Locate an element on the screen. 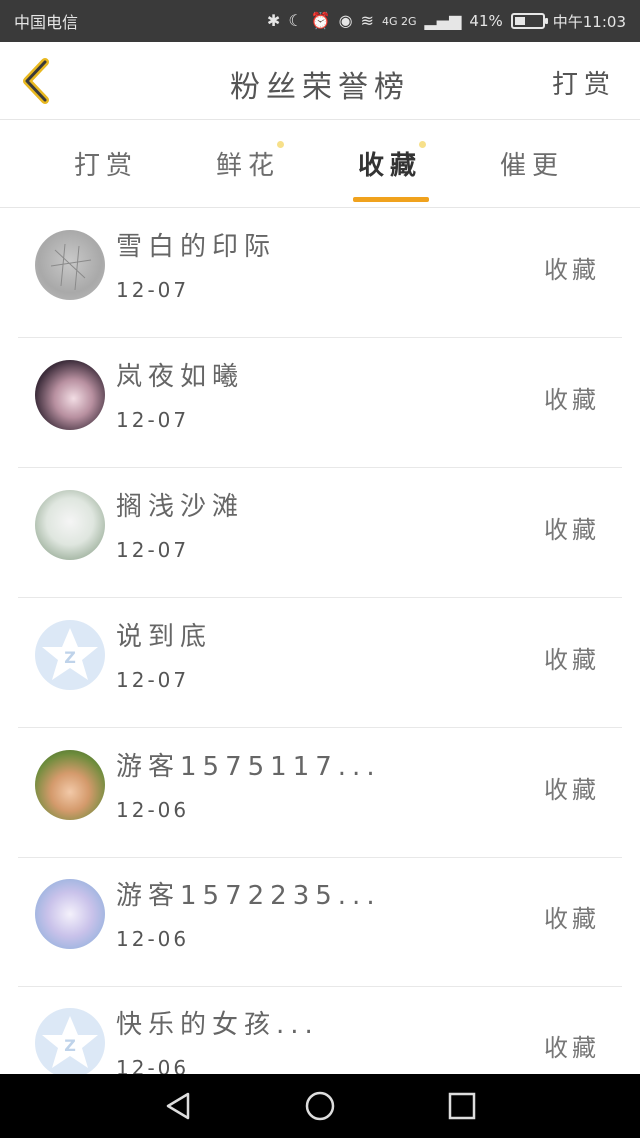 This screenshot has width=640, height=1138. tab-label: 打赏 is located at coordinates (106, 166).